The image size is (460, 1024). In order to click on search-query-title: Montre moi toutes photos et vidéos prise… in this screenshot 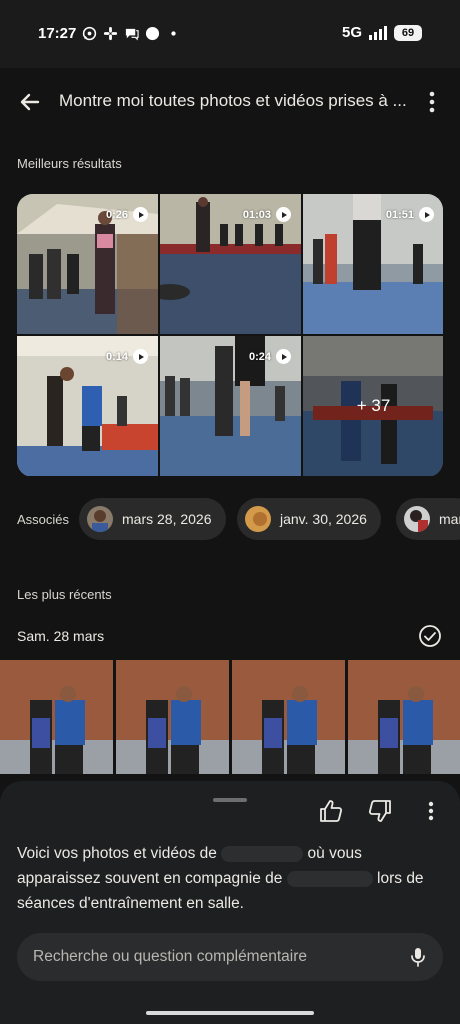, I will do `click(239, 101)`.